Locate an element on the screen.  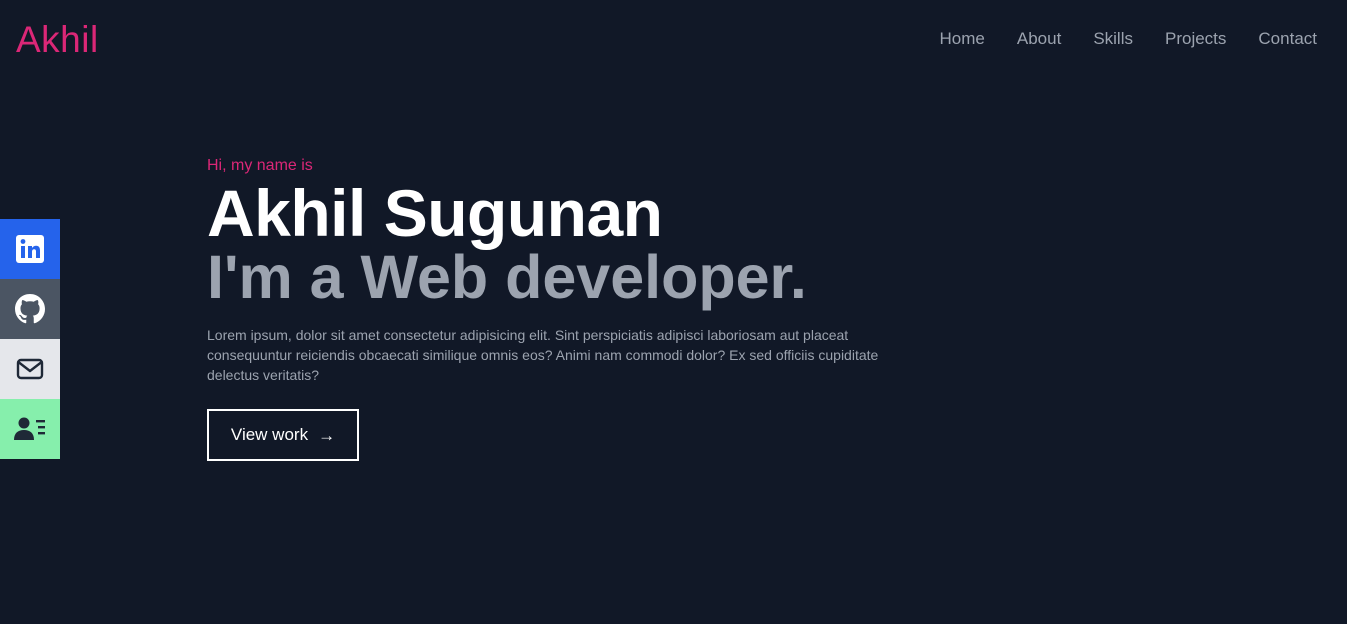
main-nav: Home About Skills Projects Contact is located at coordinates (1128, 39).